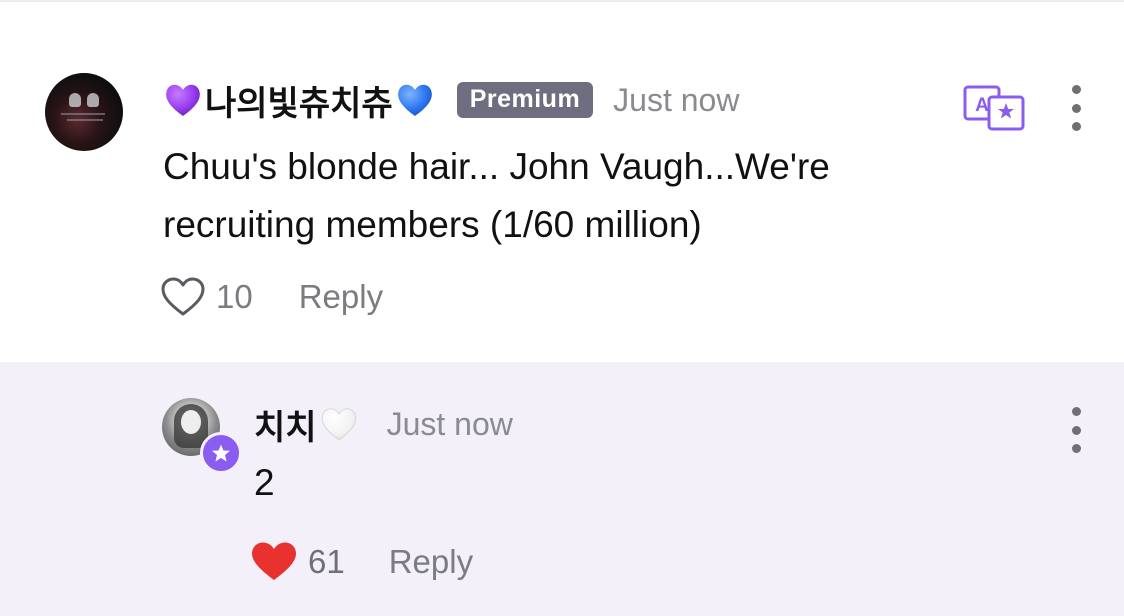 The image size is (1124, 616). What do you see at coordinates (326, 561) in the screenshot?
I see `like-count: 61` at bounding box center [326, 561].